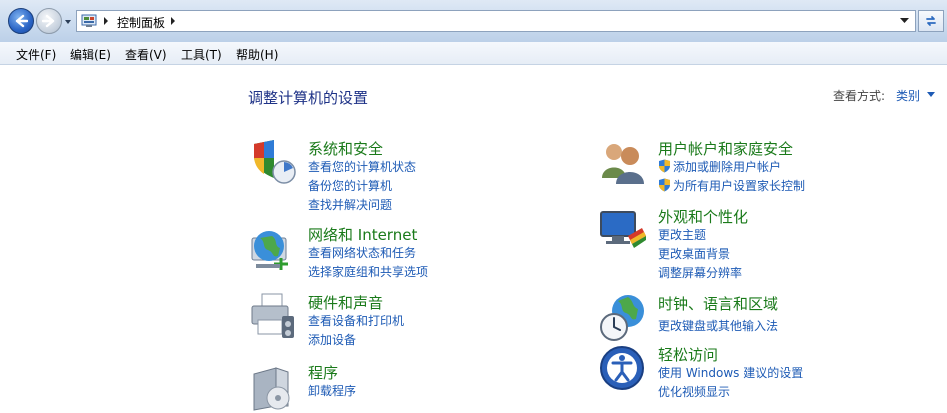  What do you see at coordinates (368, 271) in the screenshot?
I see `link-homegroup-sharing: 选择家庭组和共享选项` at bounding box center [368, 271].